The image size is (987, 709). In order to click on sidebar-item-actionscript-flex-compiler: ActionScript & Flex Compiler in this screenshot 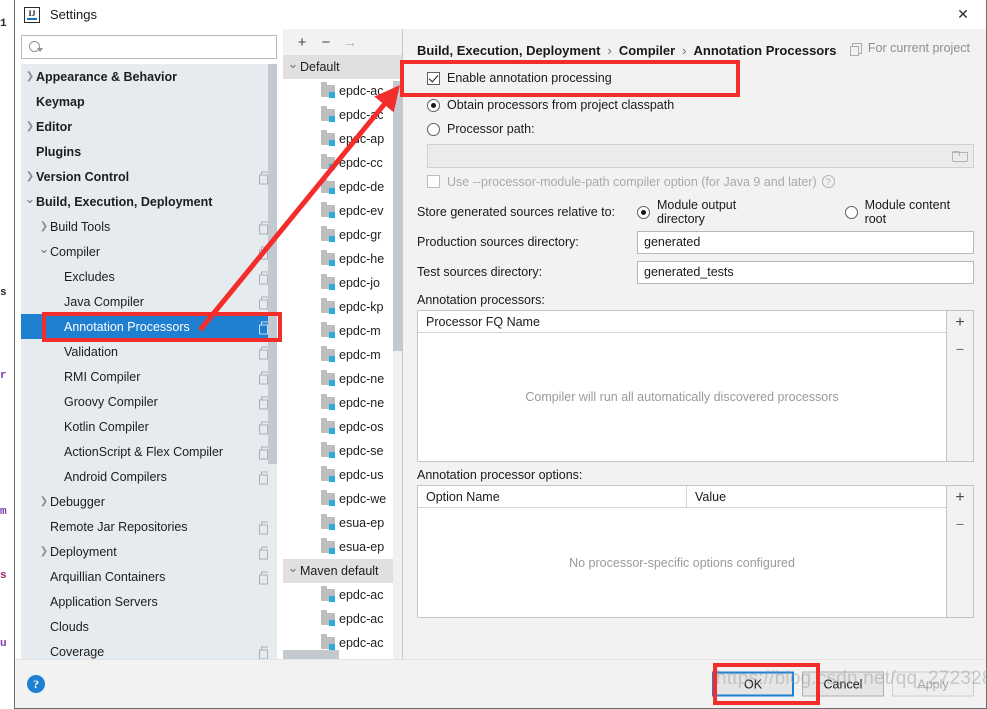, I will do `click(149, 451)`.